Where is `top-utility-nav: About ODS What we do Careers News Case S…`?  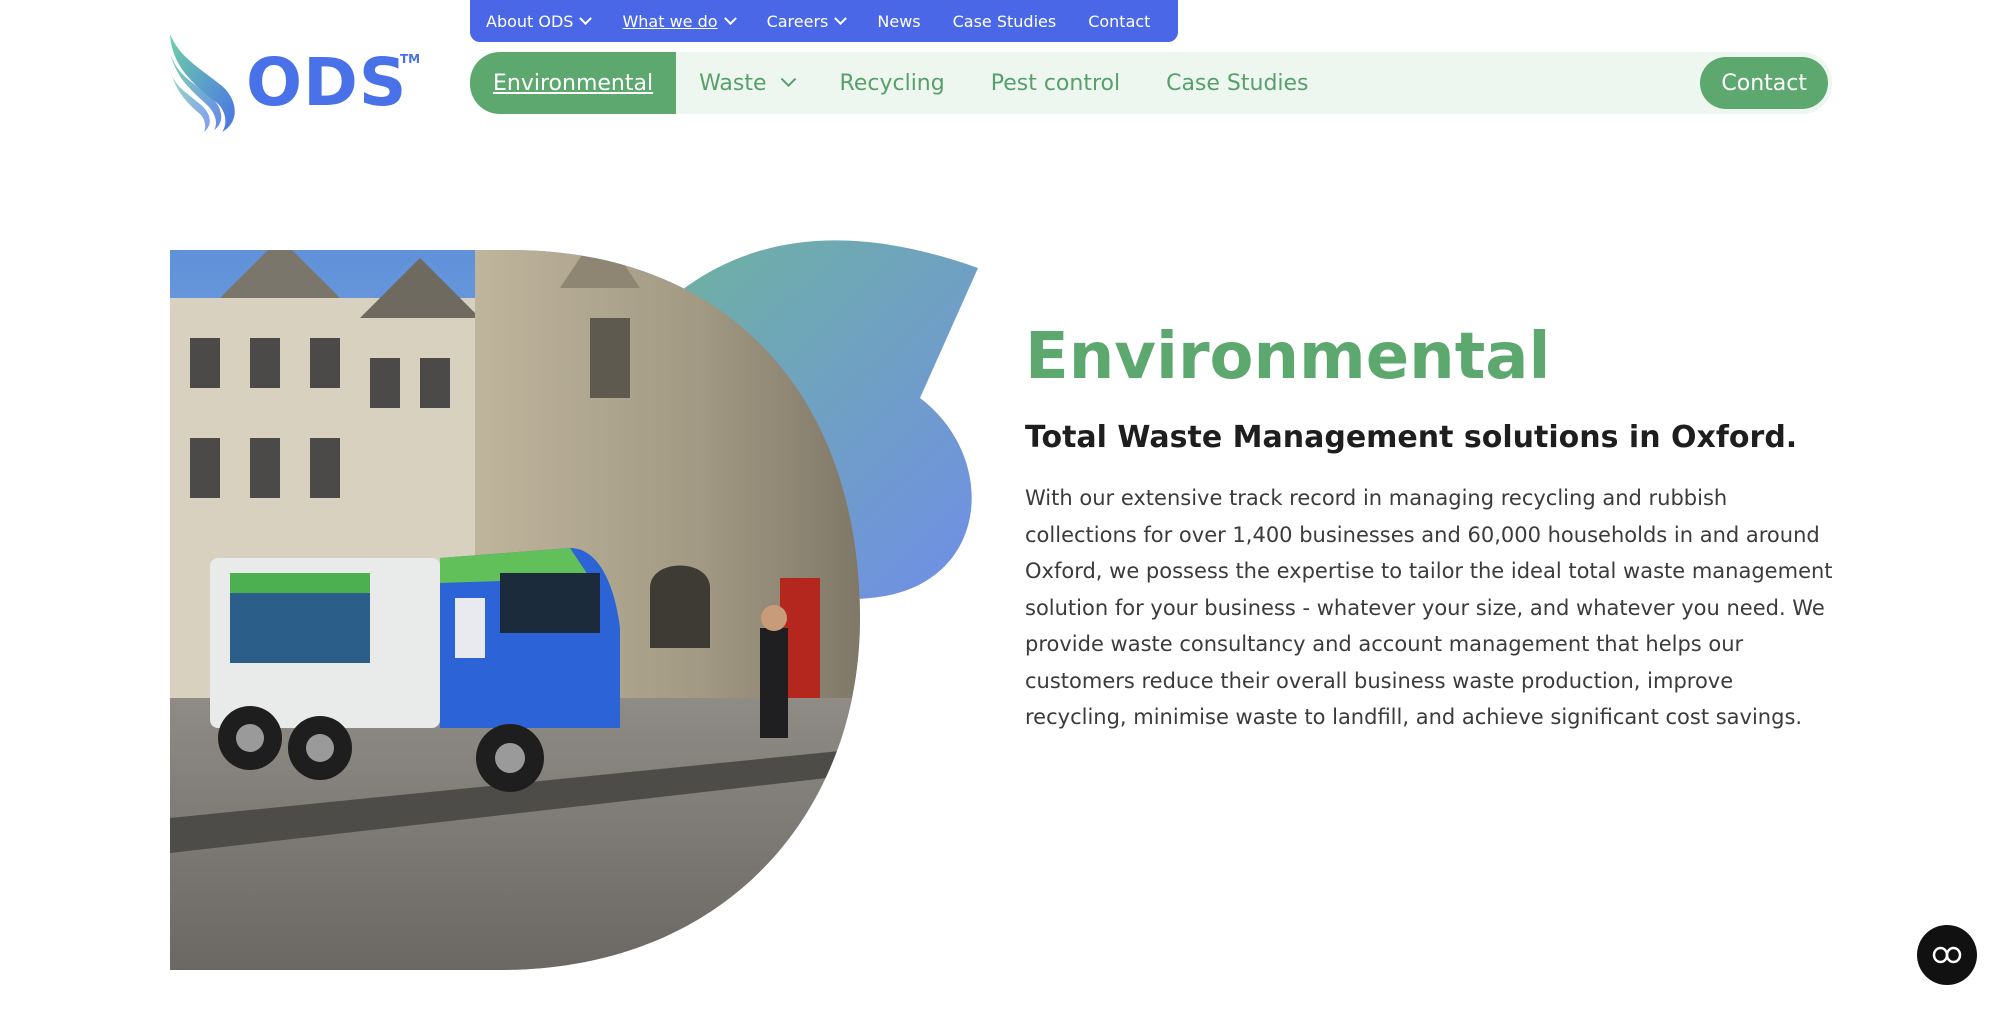
top-utility-nav: About ODS What we do Careers News Case S… is located at coordinates (824, 21).